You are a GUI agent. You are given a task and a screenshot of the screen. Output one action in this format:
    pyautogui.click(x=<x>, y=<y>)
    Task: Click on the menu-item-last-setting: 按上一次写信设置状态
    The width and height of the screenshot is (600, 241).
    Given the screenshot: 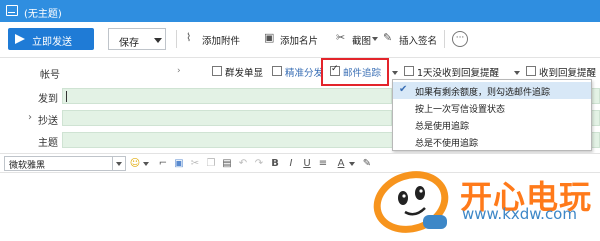 What is the action you would take?
    pyautogui.click(x=492, y=107)
    